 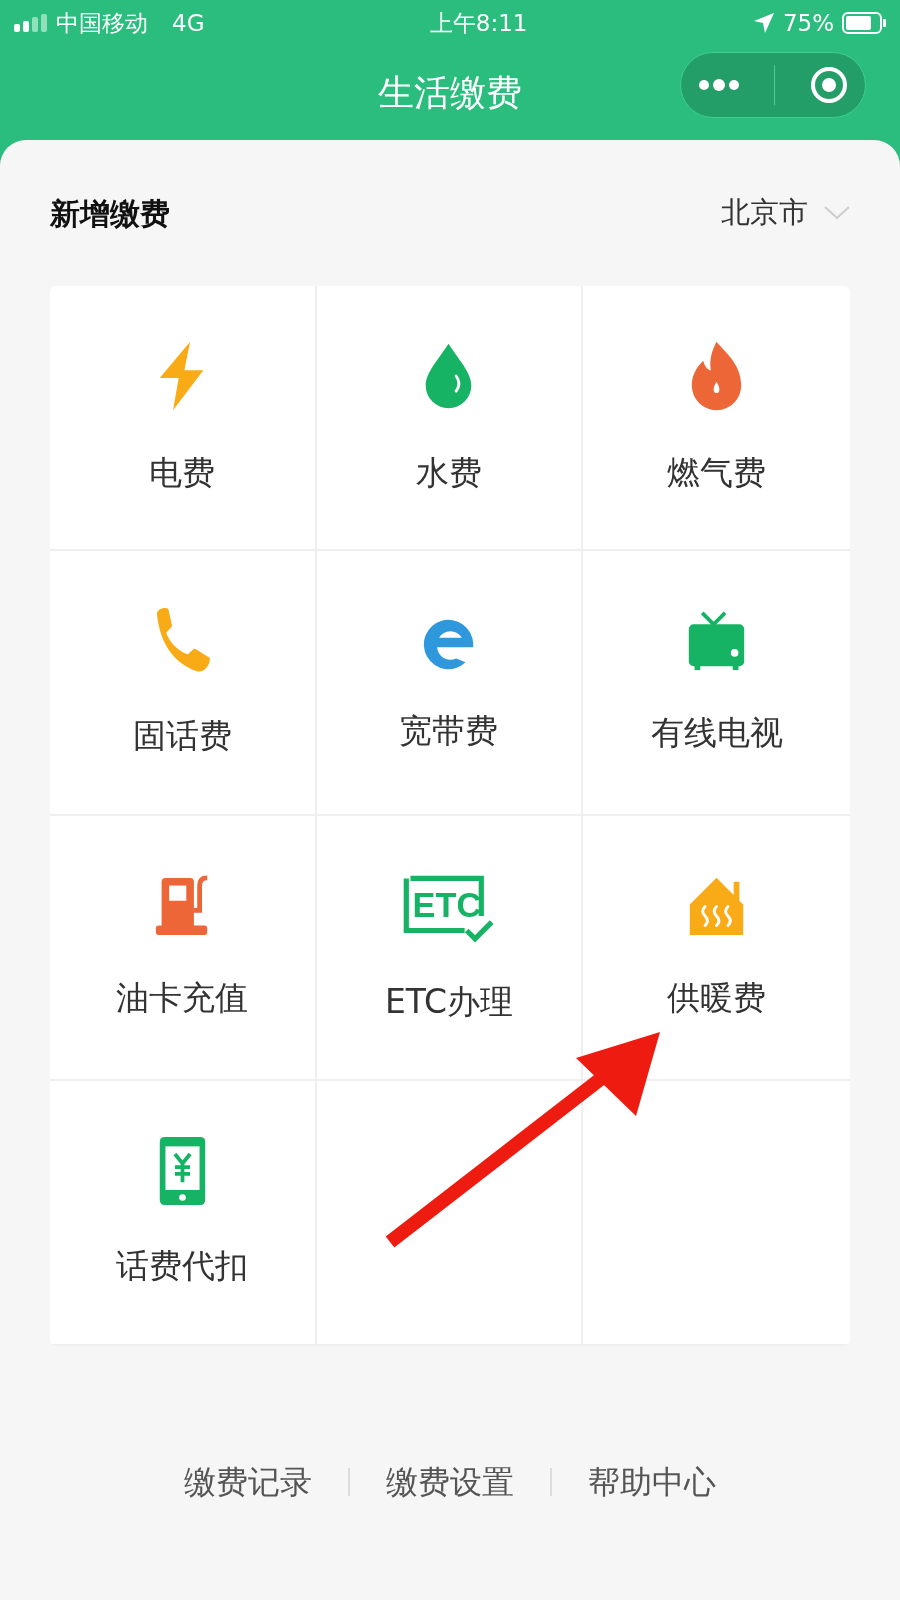 What do you see at coordinates (652, 1482) in the screenshot?
I see `footer-link: 帮助中心` at bounding box center [652, 1482].